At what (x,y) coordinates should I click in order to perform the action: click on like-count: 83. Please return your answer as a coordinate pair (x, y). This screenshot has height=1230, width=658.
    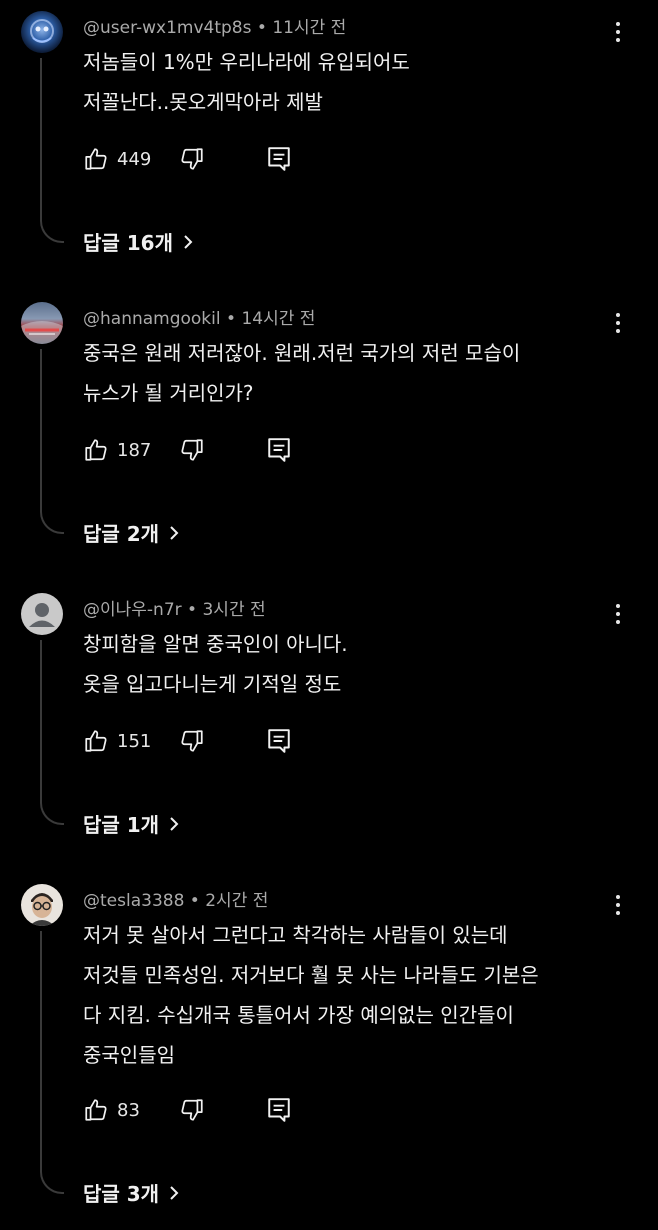
    Looking at the image, I should click on (128, 1110).